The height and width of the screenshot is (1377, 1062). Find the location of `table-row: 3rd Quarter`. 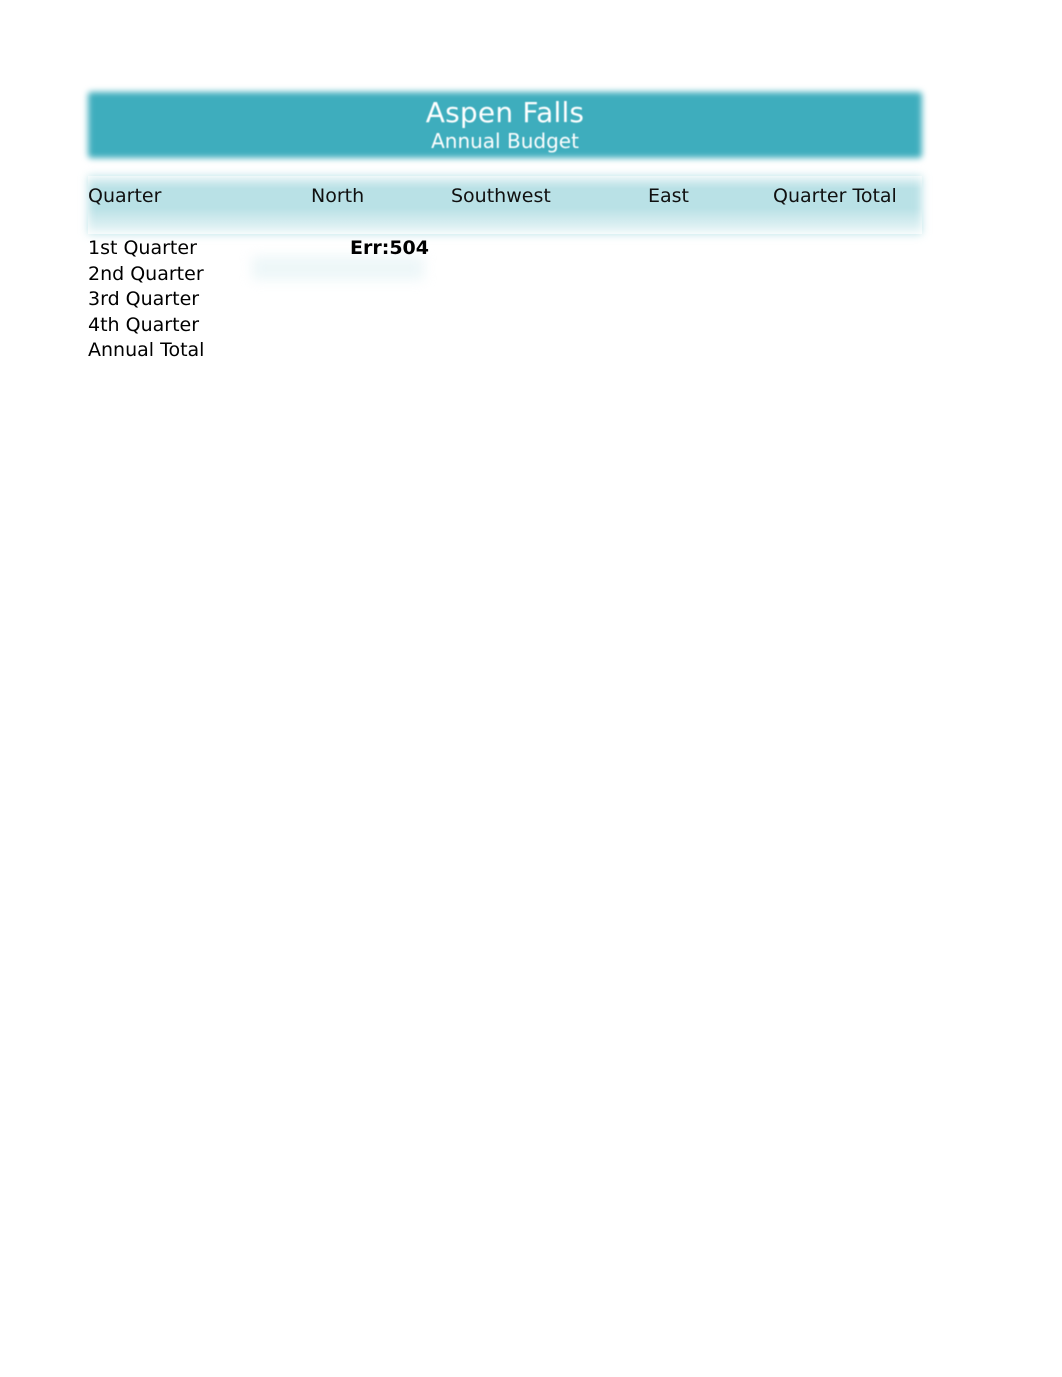

table-row: 3rd Quarter is located at coordinates (505, 300).